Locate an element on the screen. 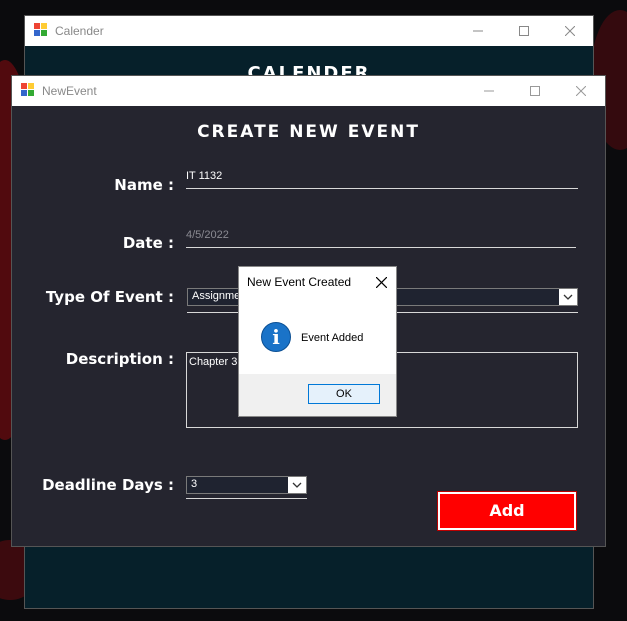 The width and height of the screenshot is (627, 621). calender-titlebar: Calender is located at coordinates (309, 31).